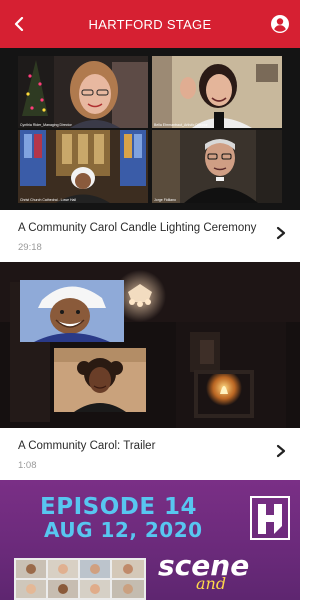  Describe the element at coordinates (123, 530) in the screenshot. I see `episode-date: AUG 12, 2020` at that location.